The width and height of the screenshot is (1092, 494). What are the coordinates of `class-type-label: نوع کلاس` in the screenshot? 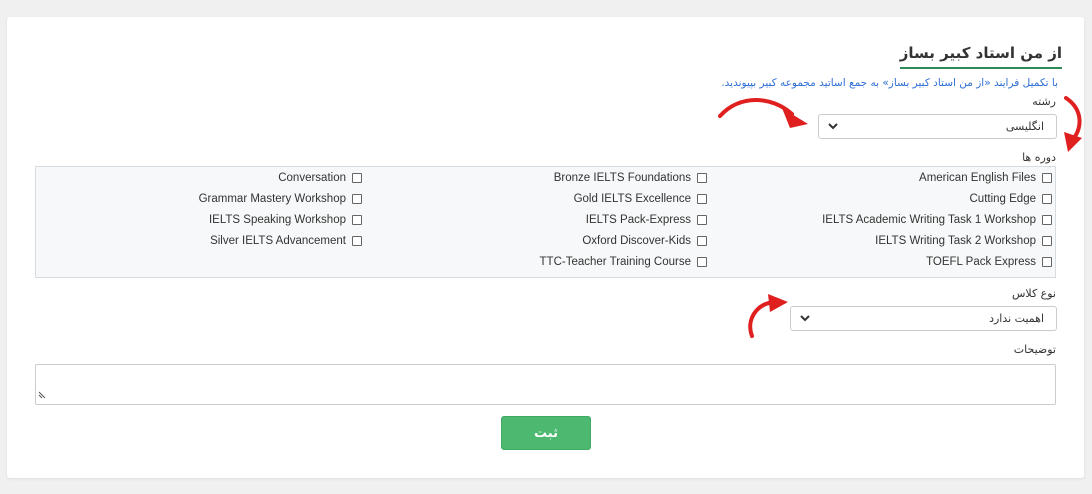 It's located at (1033, 293).